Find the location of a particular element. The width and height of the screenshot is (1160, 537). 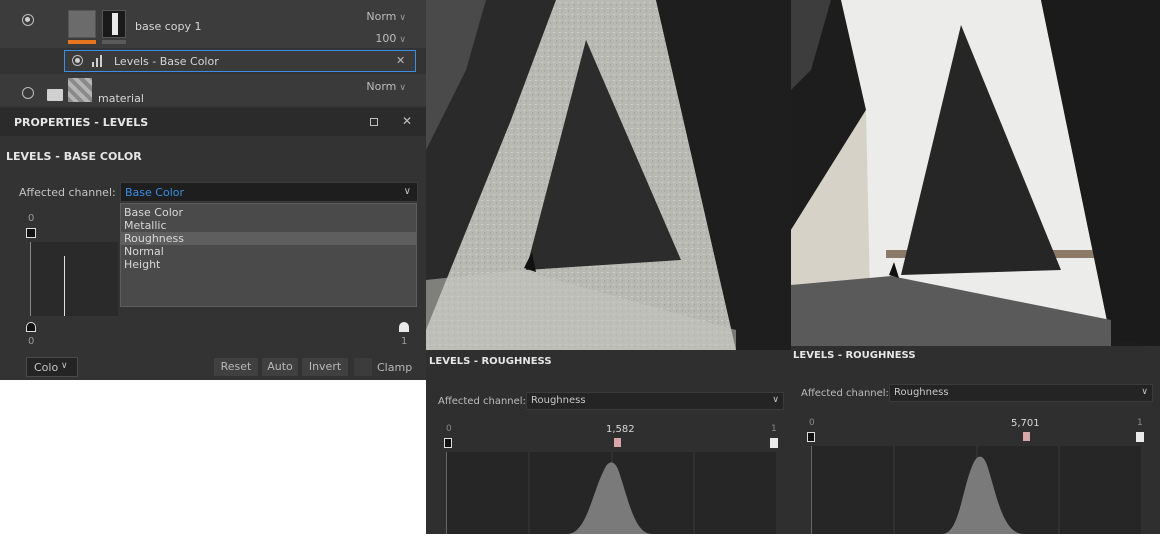

invert-button: Invert is located at coordinates (325, 367).